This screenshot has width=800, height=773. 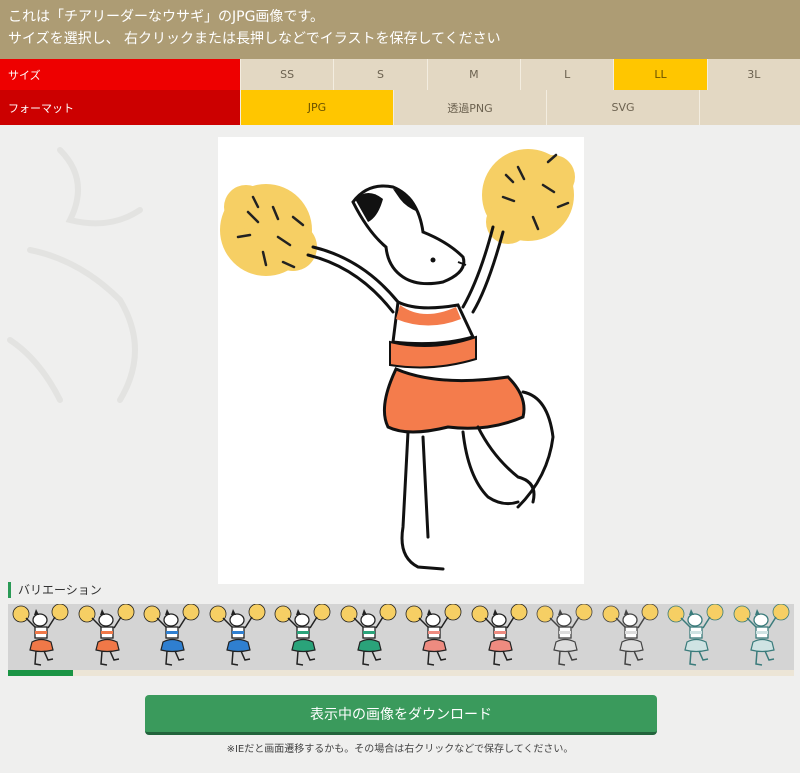 I want to click on banner-line-2: サイズを選択し、 右クリックまたは長押しなどでイラストを保存してください, so click(x=254, y=39).